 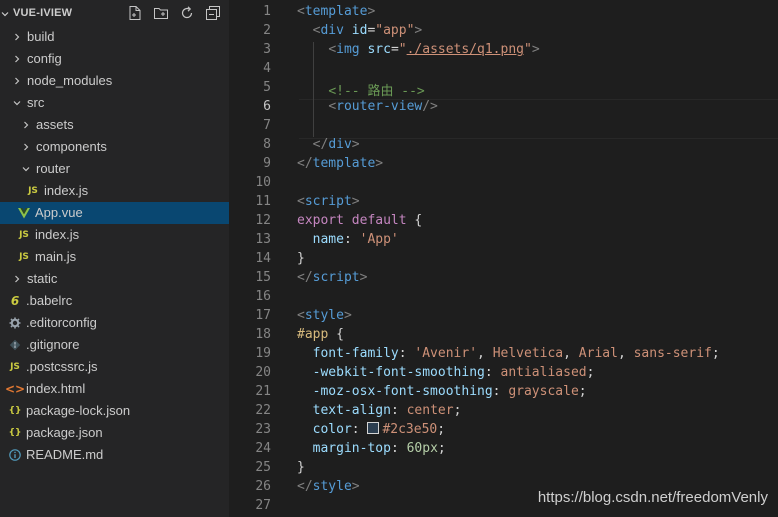 What do you see at coordinates (348, 239) in the screenshot?
I see `code-line: name: 'App'` at bounding box center [348, 239].